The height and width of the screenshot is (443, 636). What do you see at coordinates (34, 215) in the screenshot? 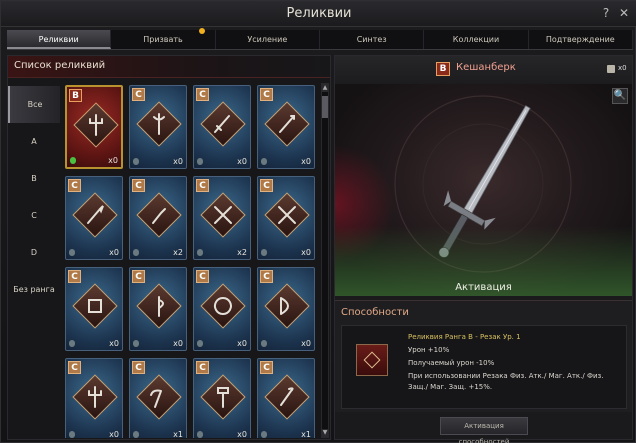
I see `grade-filter-c: C` at bounding box center [34, 215].